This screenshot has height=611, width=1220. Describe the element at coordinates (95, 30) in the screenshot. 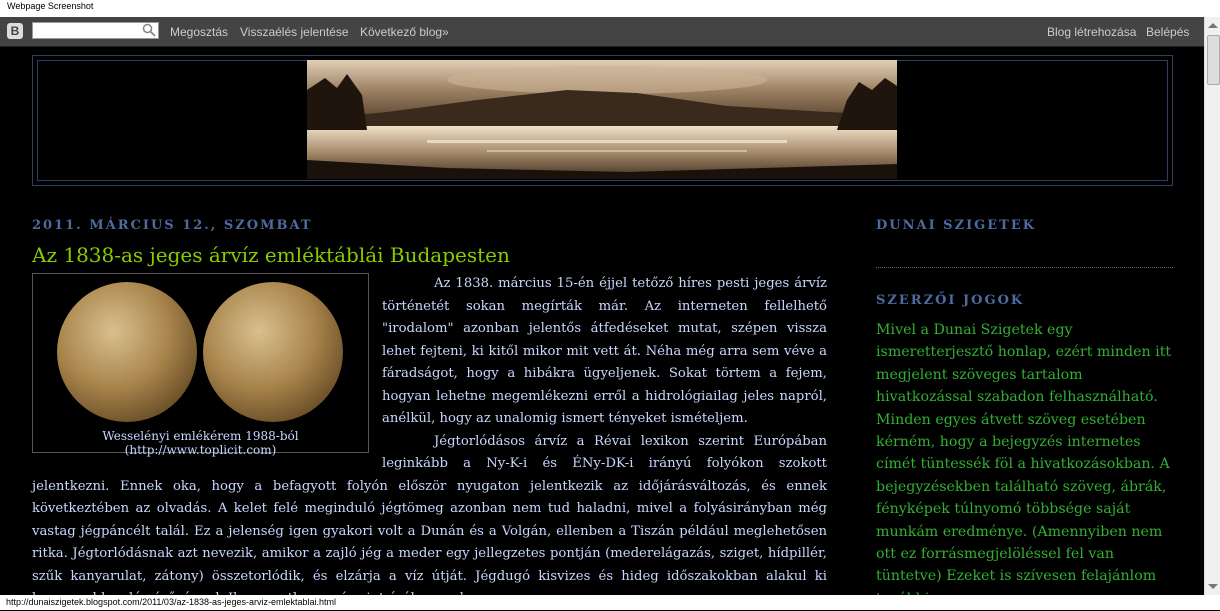

I see `search-input` at that location.